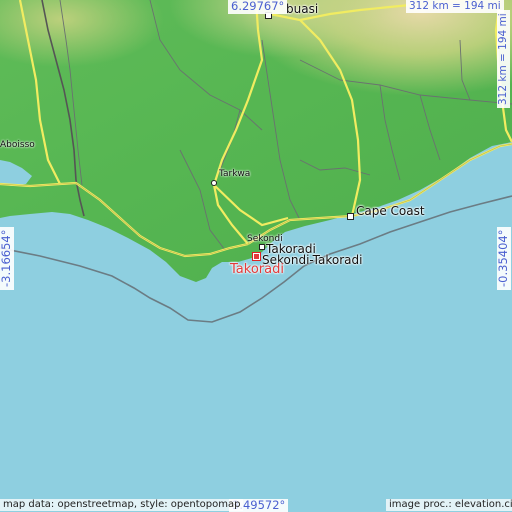 Image resolution: width=512 pixels, height=512 pixels. What do you see at coordinates (302, 9) in the screenshot?
I see `place-label-buasi: buasi` at bounding box center [302, 9].